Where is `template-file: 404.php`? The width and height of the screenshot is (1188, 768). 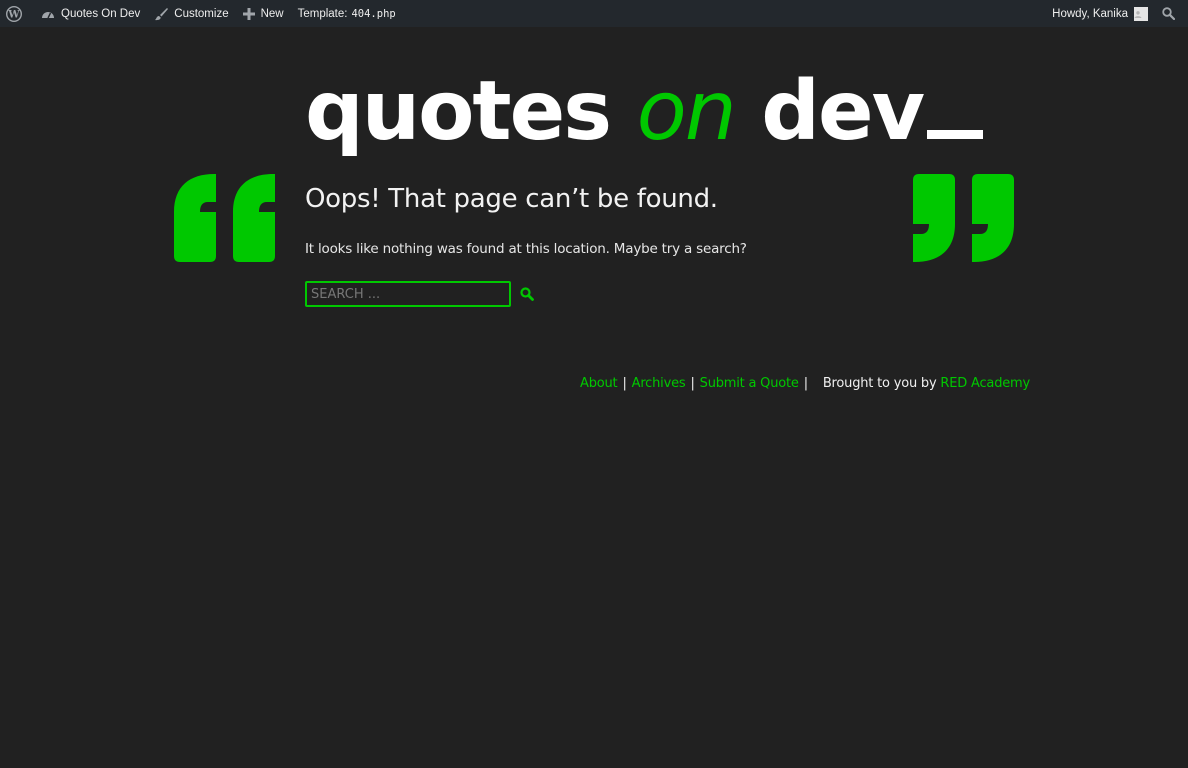 template-file: 404.php is located at coordinates (373, 13).